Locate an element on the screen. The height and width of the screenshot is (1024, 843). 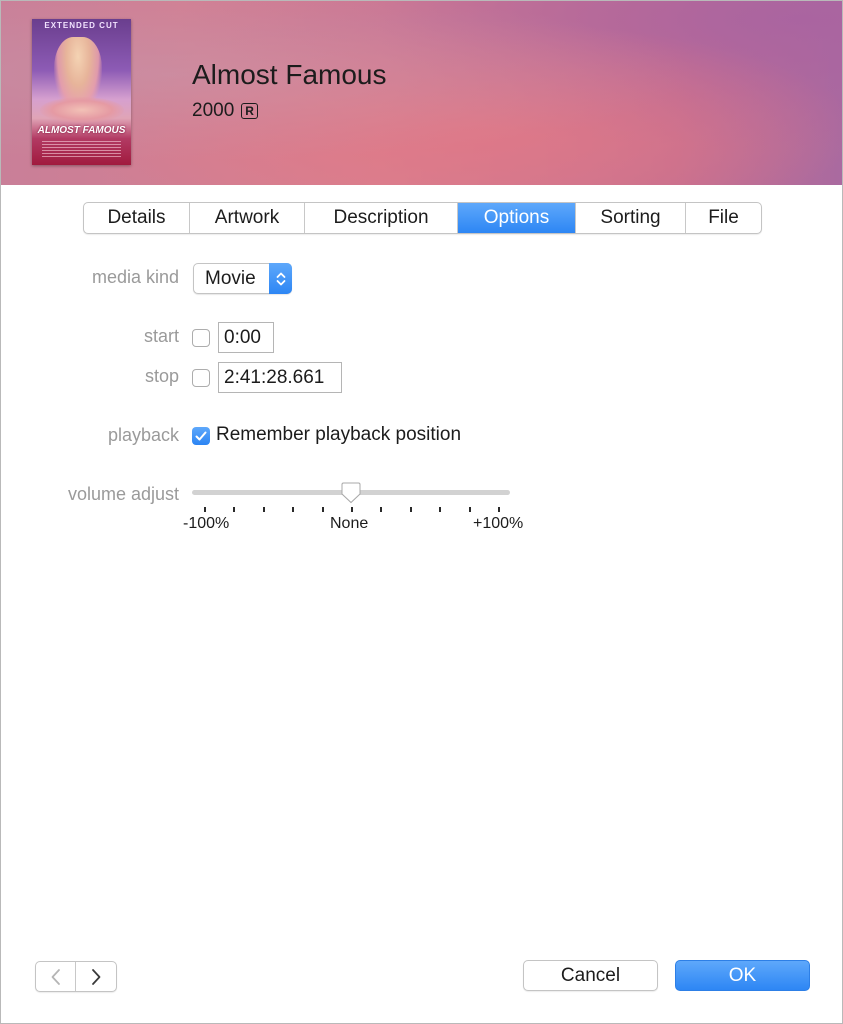
checkmark-icon is located at coordinates (201, 436).